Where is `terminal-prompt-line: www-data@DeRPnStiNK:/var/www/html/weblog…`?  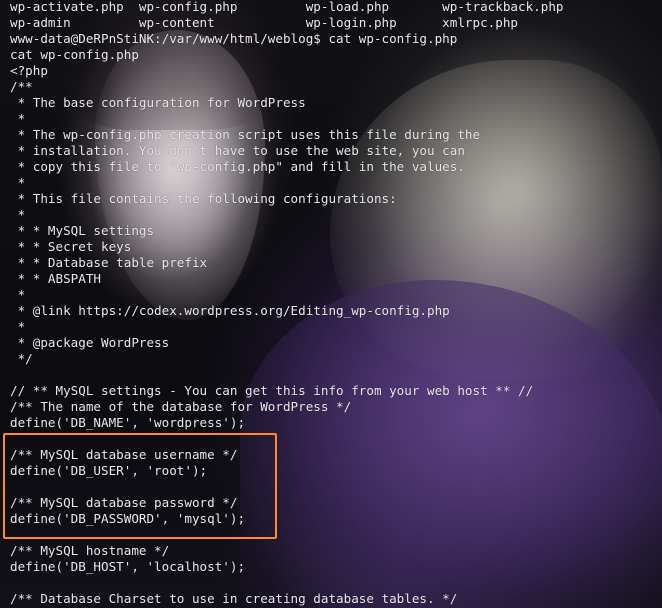 terminal-prompt-line: www-data@DeRPnStiNK:/var/www/html/weblog… is located at coordinates (234, 38).